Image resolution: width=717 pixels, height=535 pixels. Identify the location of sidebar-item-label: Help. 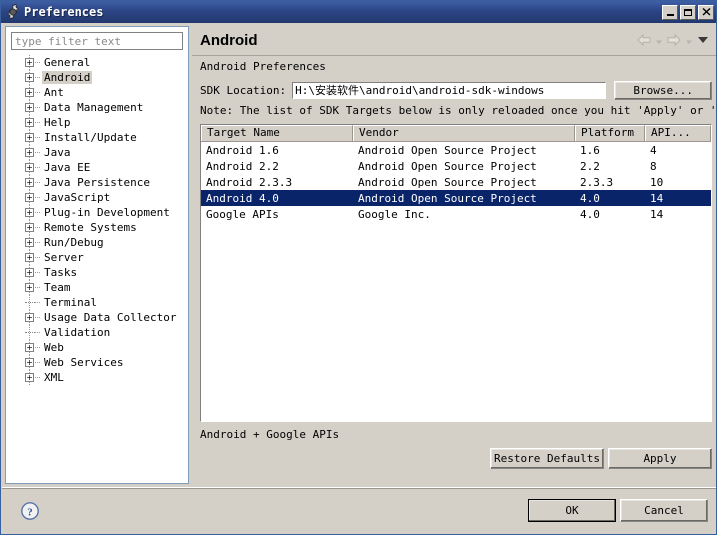
(57, 122).